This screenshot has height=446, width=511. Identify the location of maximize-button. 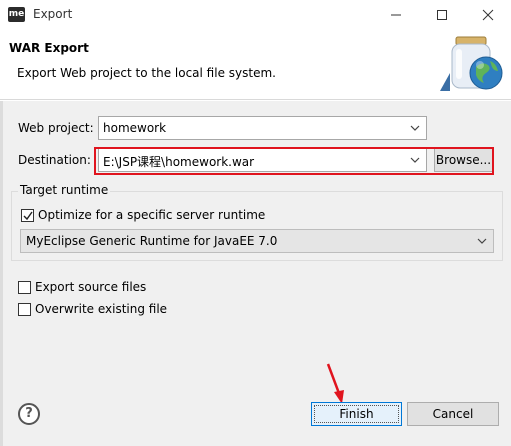
(442, 15).